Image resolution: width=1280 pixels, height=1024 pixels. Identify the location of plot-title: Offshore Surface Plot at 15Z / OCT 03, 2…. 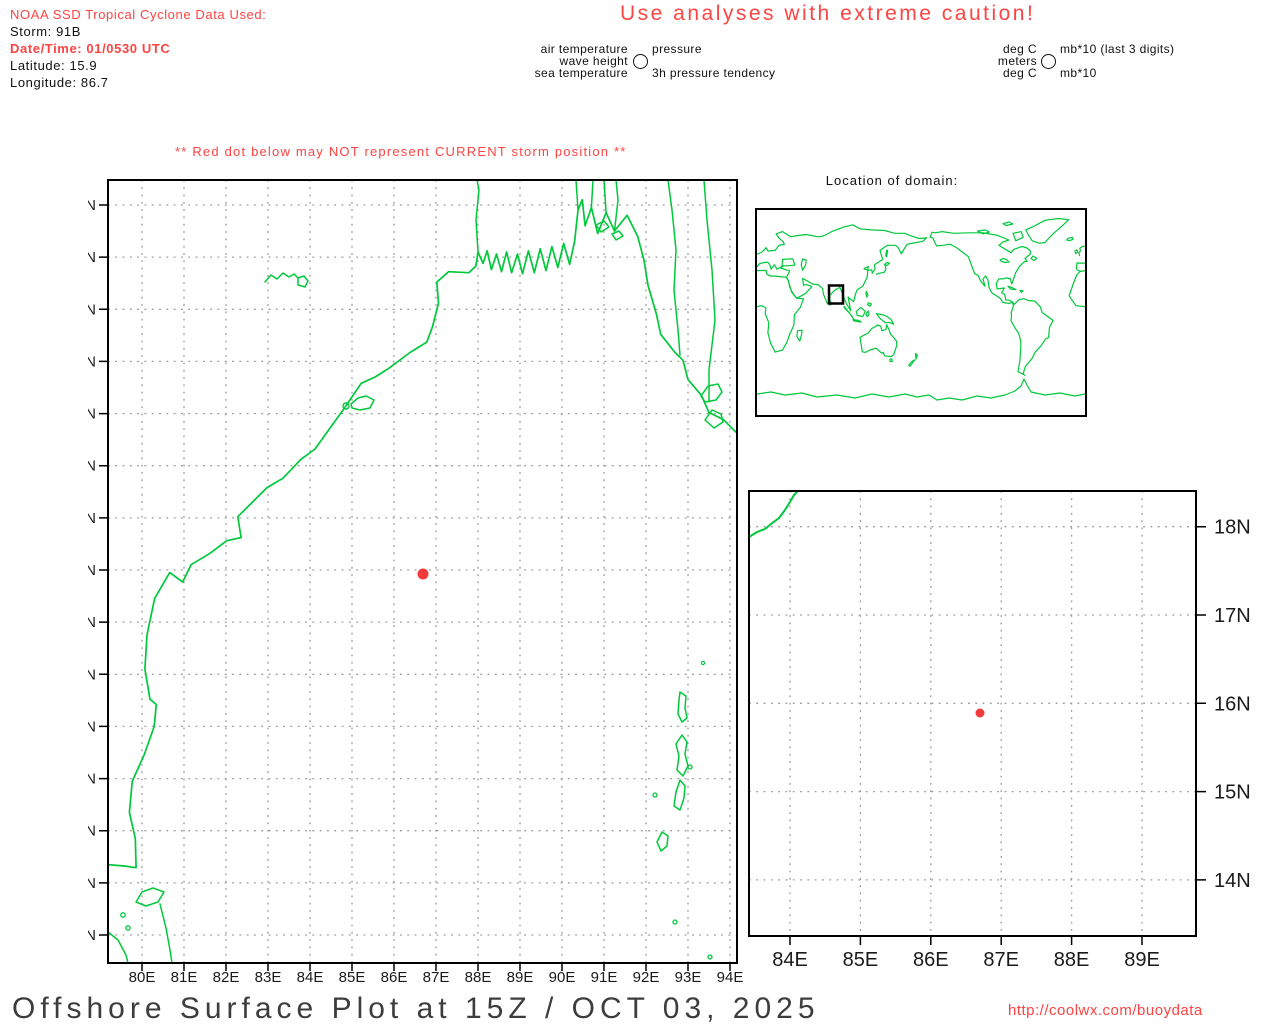
(416, 1008).